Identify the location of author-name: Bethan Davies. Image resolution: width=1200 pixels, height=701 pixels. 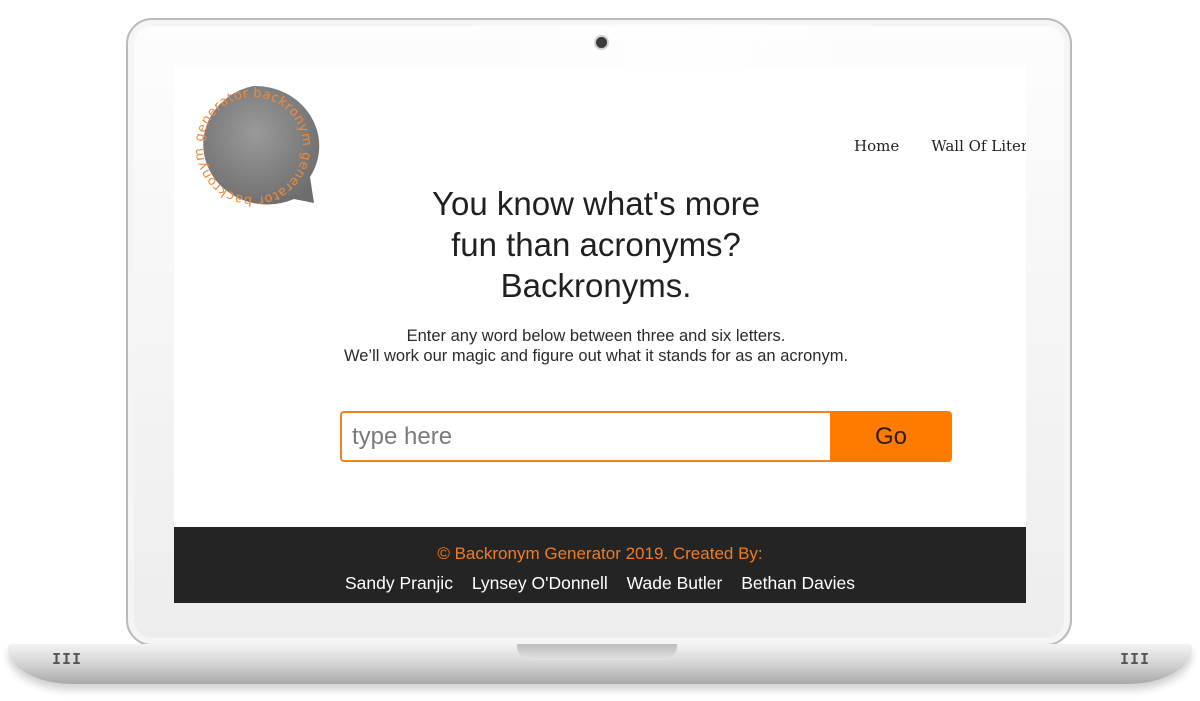
(798, 583).